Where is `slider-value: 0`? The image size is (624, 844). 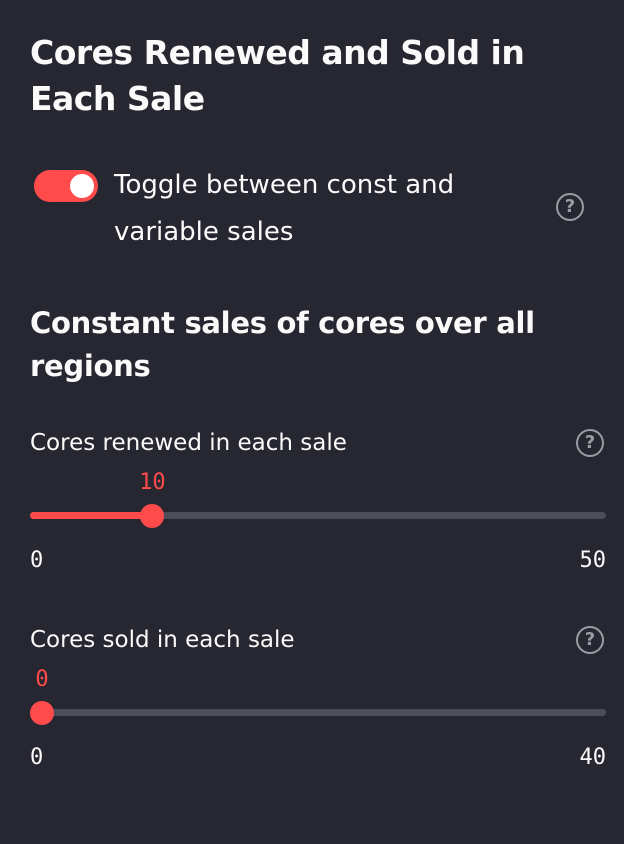
slider-value: 0 is located at coordinates (42, 679).